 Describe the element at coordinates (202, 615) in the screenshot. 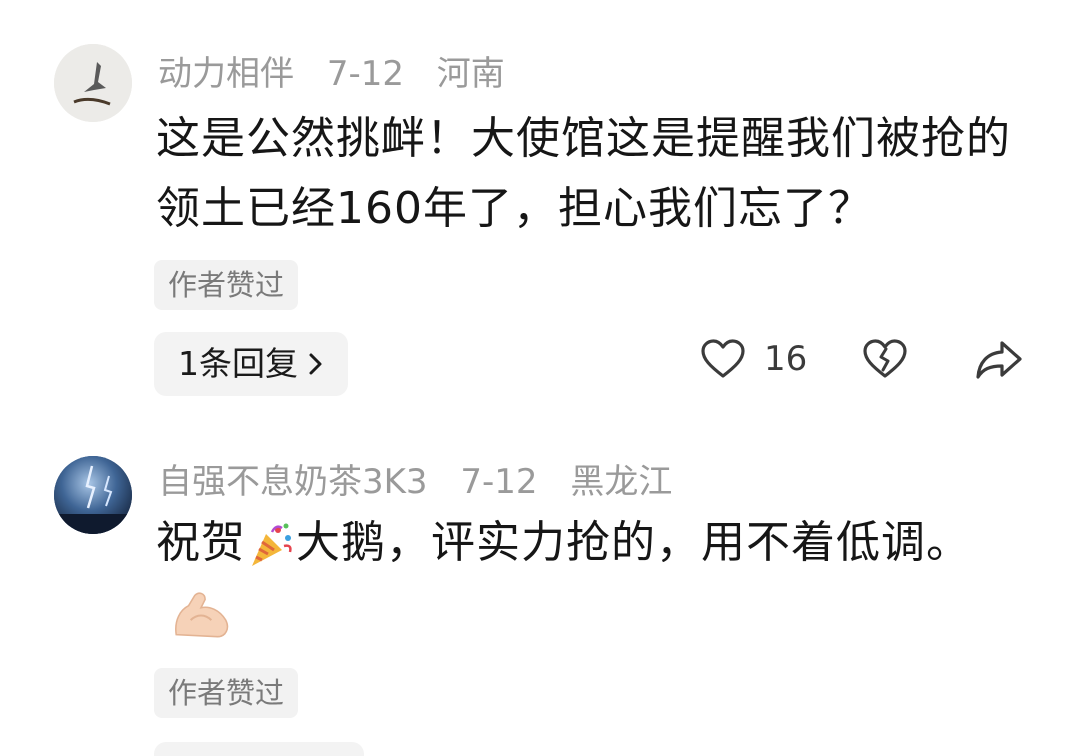

I see `flexed-biceps-icon` at that location.